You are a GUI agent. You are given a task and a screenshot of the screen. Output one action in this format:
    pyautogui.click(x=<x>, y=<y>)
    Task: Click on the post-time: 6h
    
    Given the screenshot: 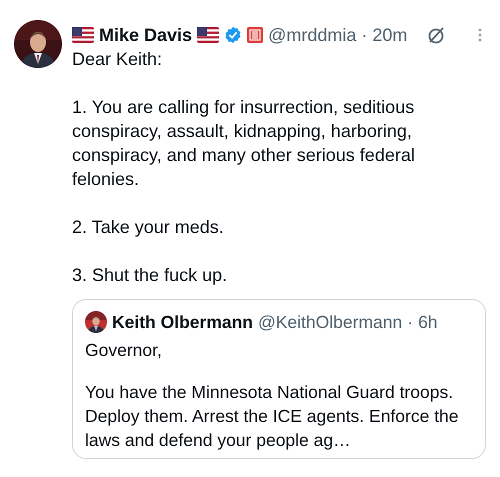 What is the action you would take?
    pyautogui.click(x=428, y=322)
    